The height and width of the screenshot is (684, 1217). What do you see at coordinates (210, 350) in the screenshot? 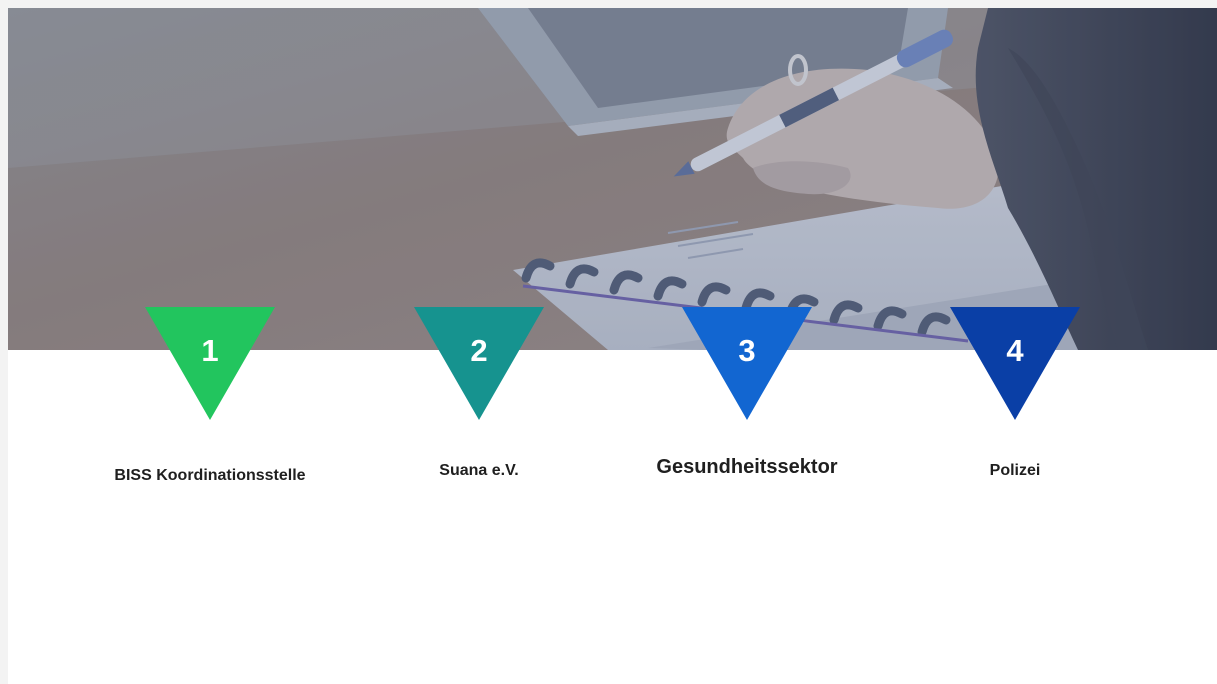
I see `step-number-1: 1` at bounding box center [210, 350].